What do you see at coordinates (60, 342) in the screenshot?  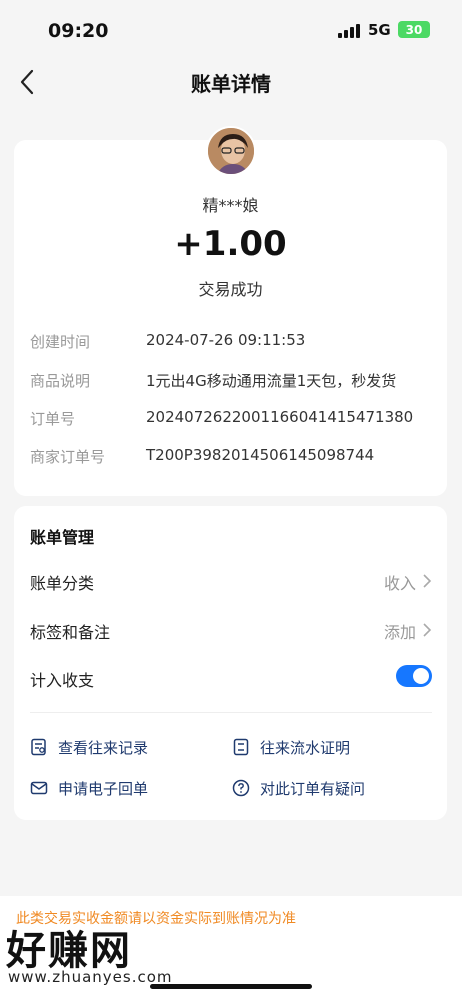 I see `detail-label: 创建时间` at bounding box center [60, 342].